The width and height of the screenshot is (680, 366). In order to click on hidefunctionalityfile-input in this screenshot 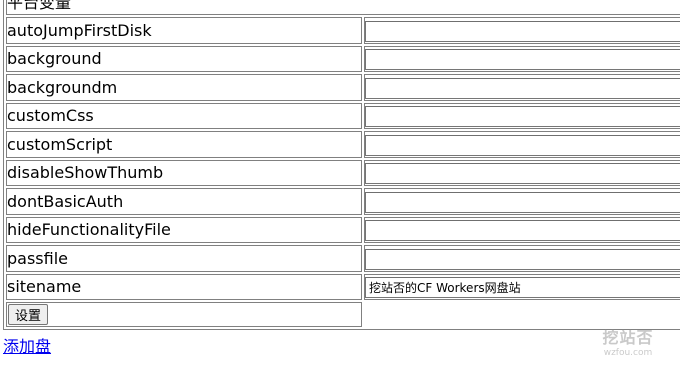, I will do `click(522, 230)`.